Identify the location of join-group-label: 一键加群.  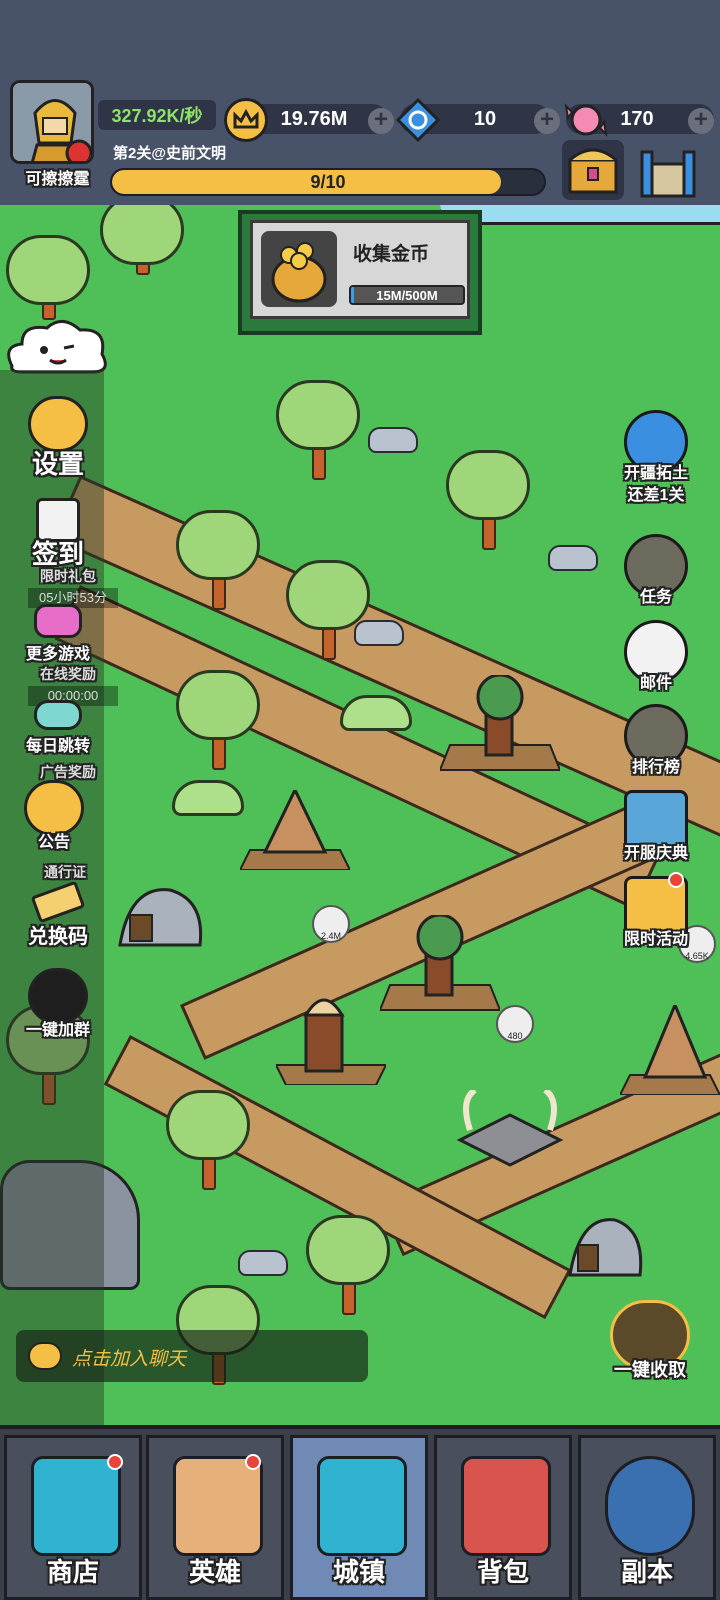
(57, 1030).